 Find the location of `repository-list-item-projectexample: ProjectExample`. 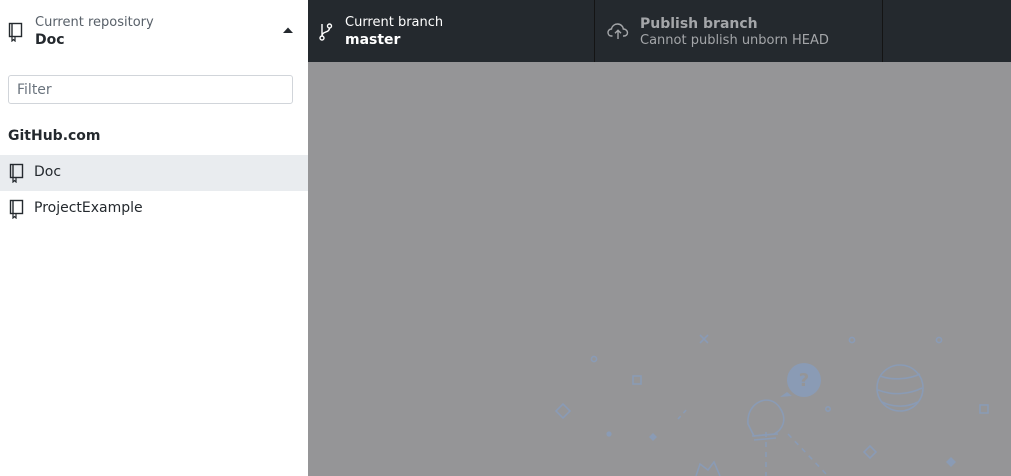

repository-list-item-projectexample: ProjectExample is located at coordinates (154, 209).